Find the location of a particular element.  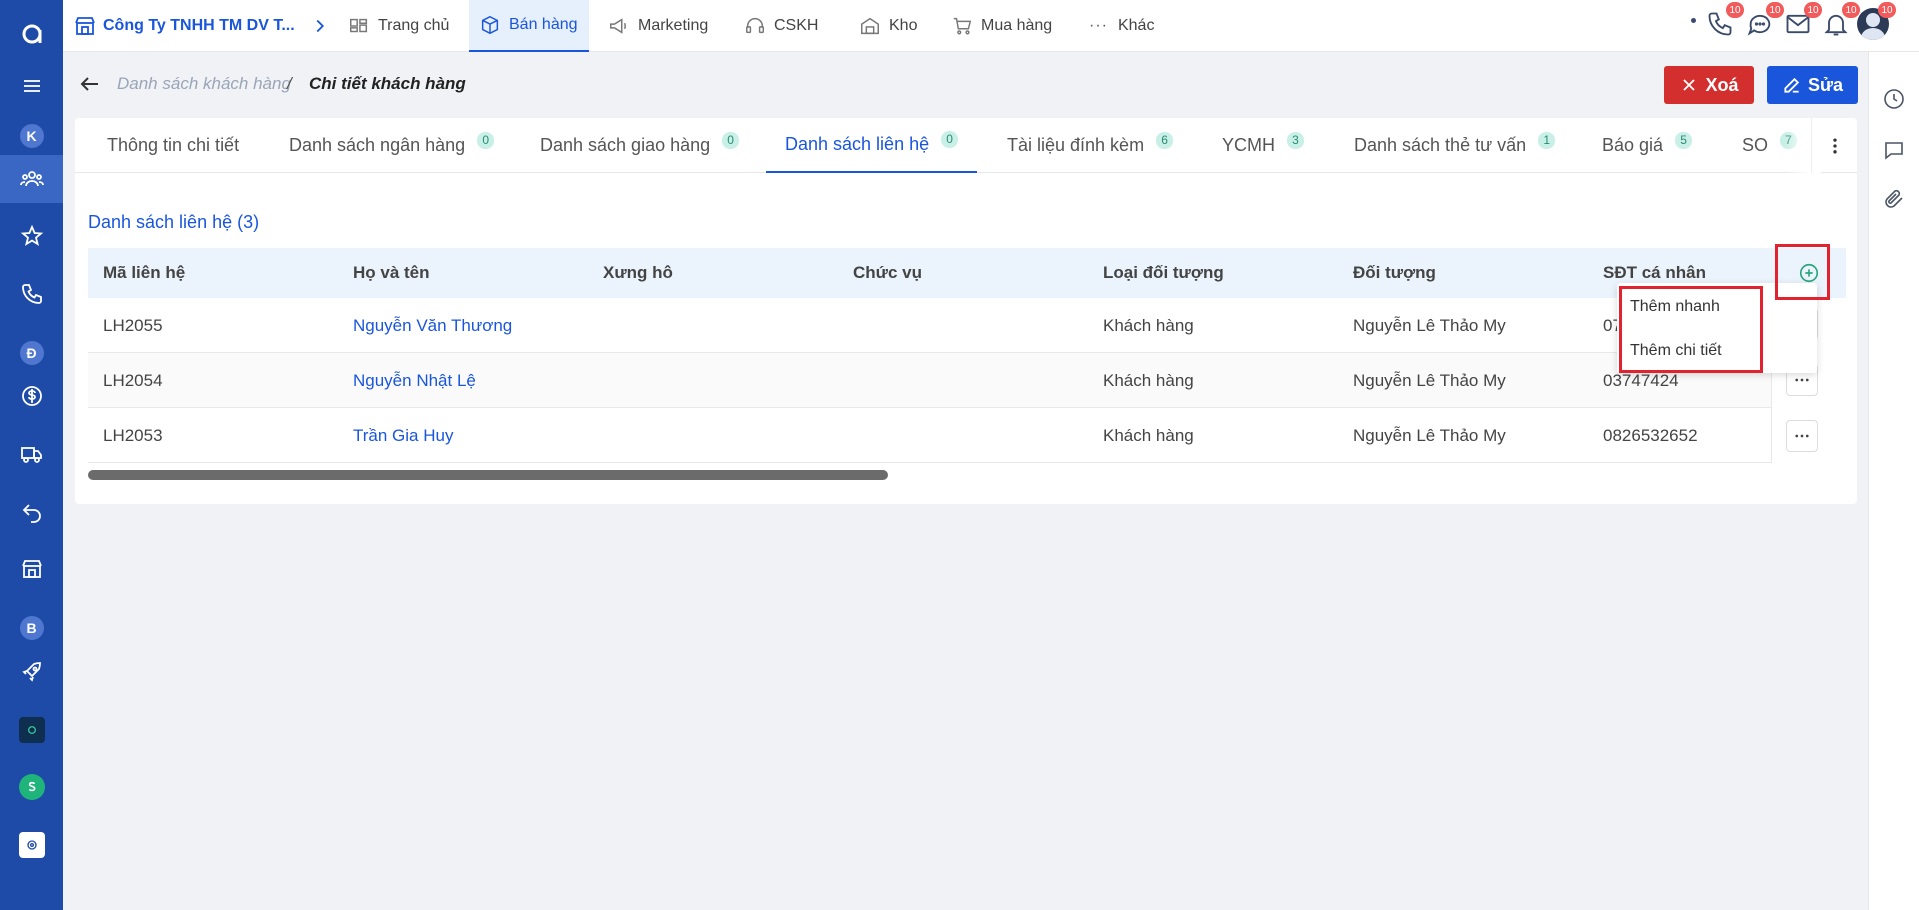

nav-home: Trang chủ is located at coordinates (398, 26).